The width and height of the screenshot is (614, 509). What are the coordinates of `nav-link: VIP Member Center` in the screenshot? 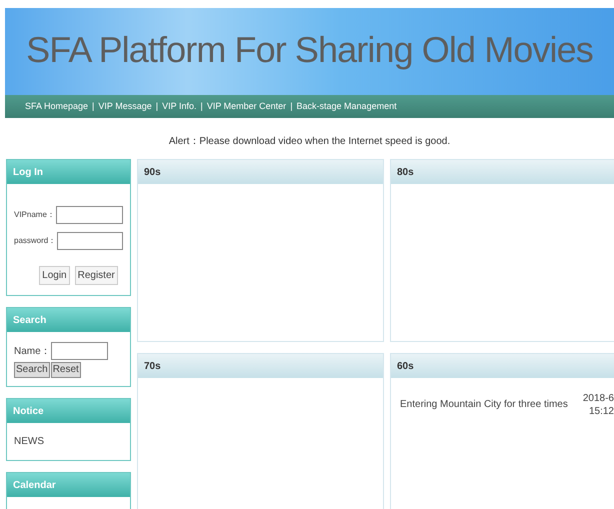 It's located at (246, 107).